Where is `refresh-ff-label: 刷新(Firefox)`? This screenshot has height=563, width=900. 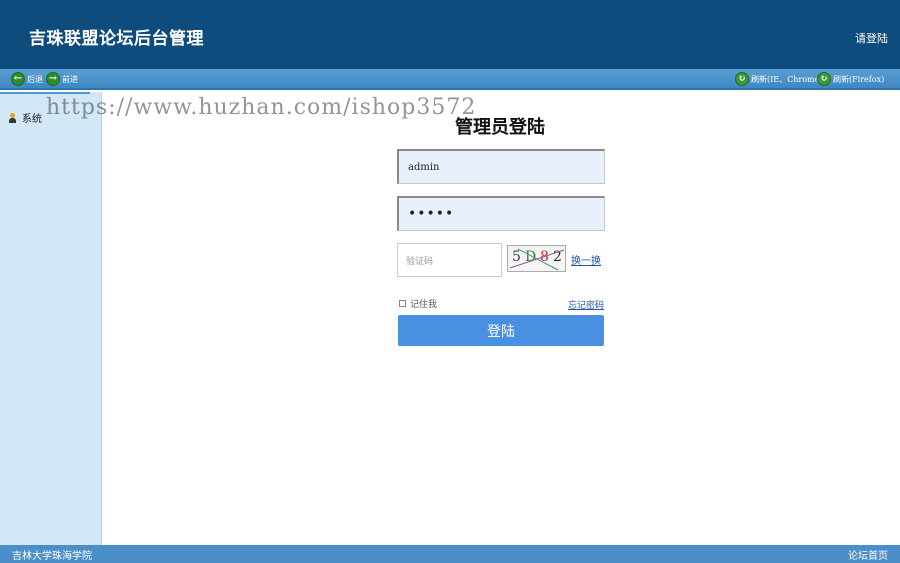 refresh-ff-label: 刷新(Firefox) is located at coordinates (859, 79).